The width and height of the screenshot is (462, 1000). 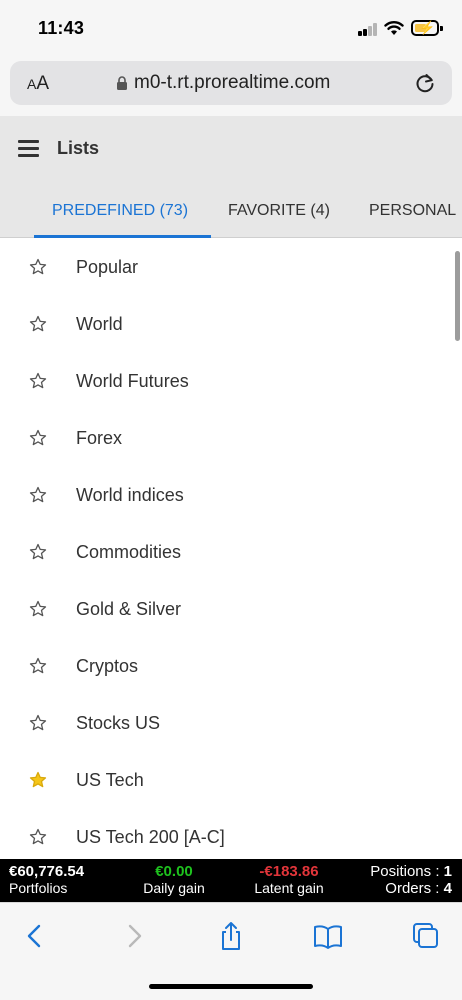 What do you see at coordinates (61, 28) in the screenshot?
I see `status-time: 11:43` at bounding box center [61, 28].